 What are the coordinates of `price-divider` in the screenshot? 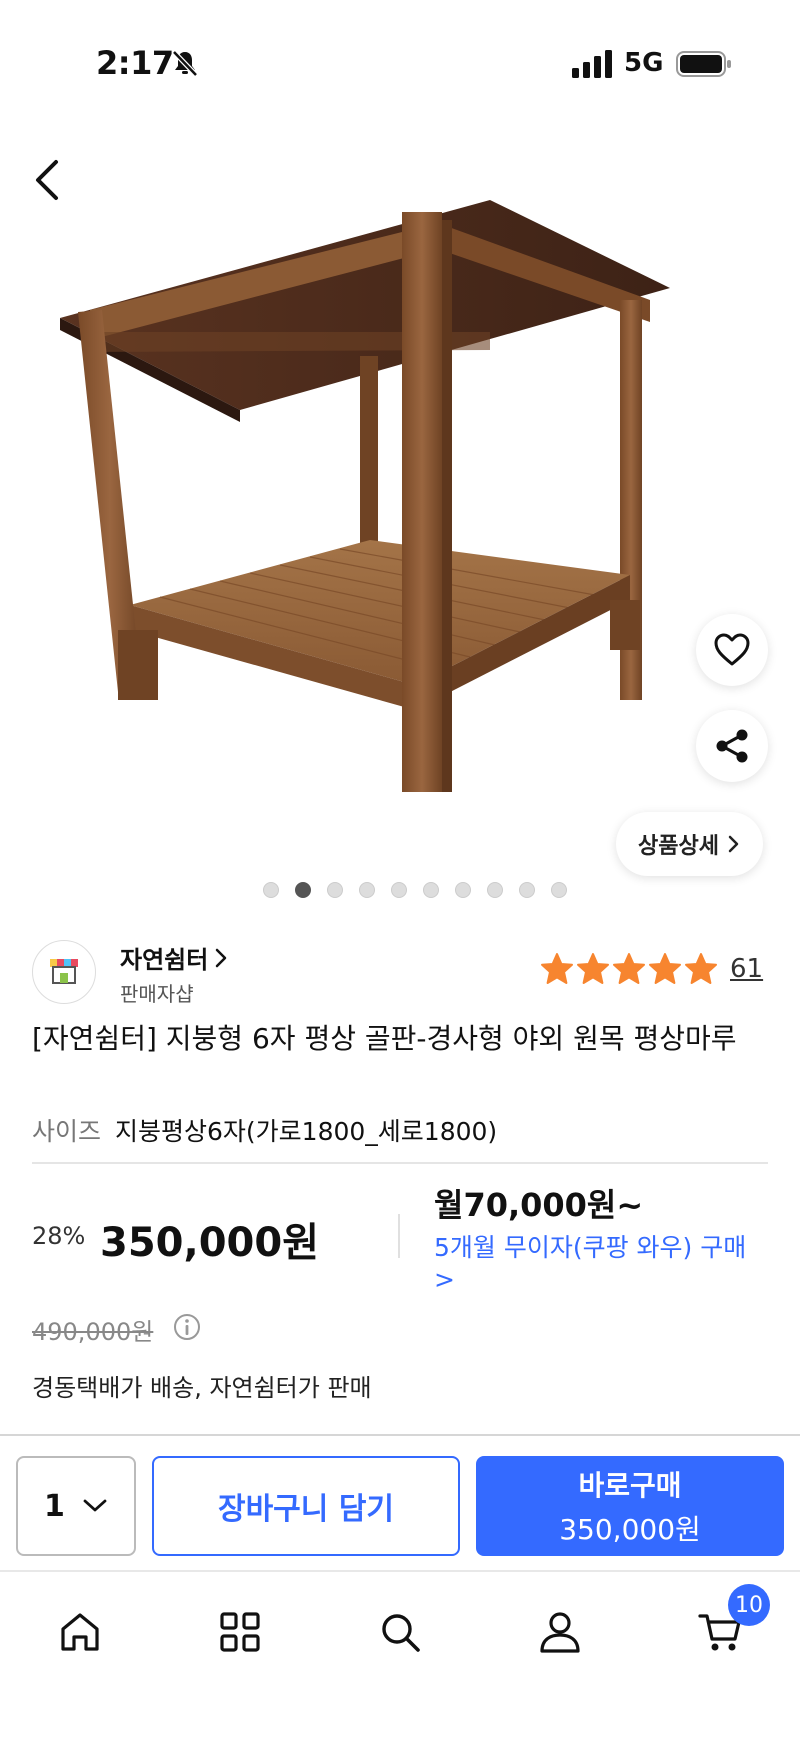 It's located at (399, 1236).